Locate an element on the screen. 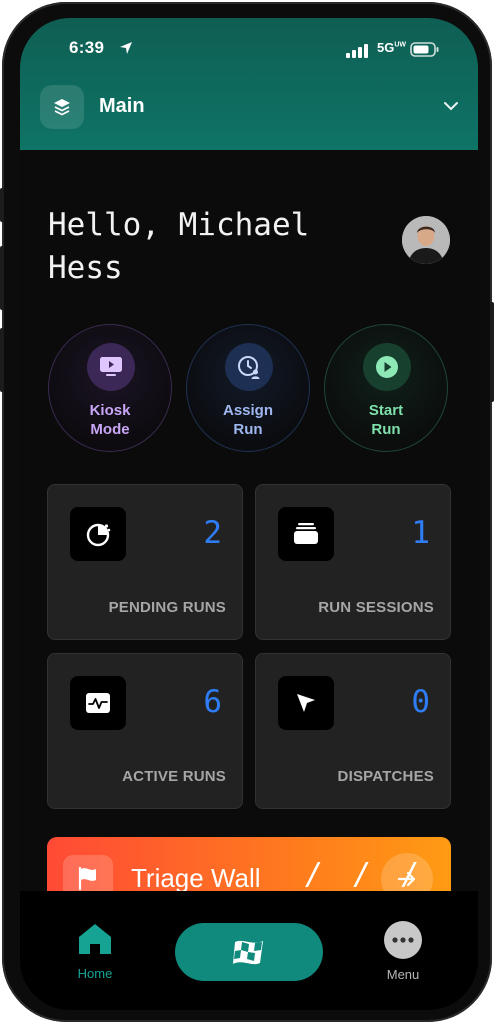 The width and height of the screenshot is (494, 1024). play-circle-icon is located at coordinates (387, 367).